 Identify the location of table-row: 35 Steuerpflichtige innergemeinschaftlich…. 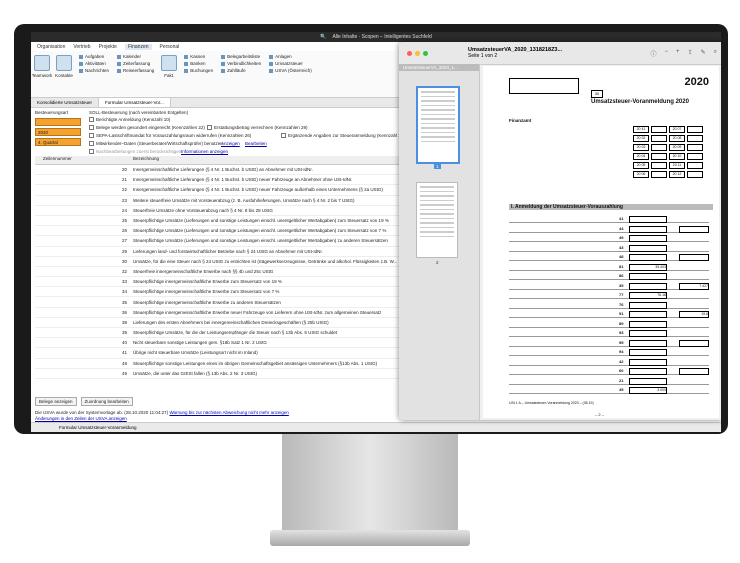
(220, 302).